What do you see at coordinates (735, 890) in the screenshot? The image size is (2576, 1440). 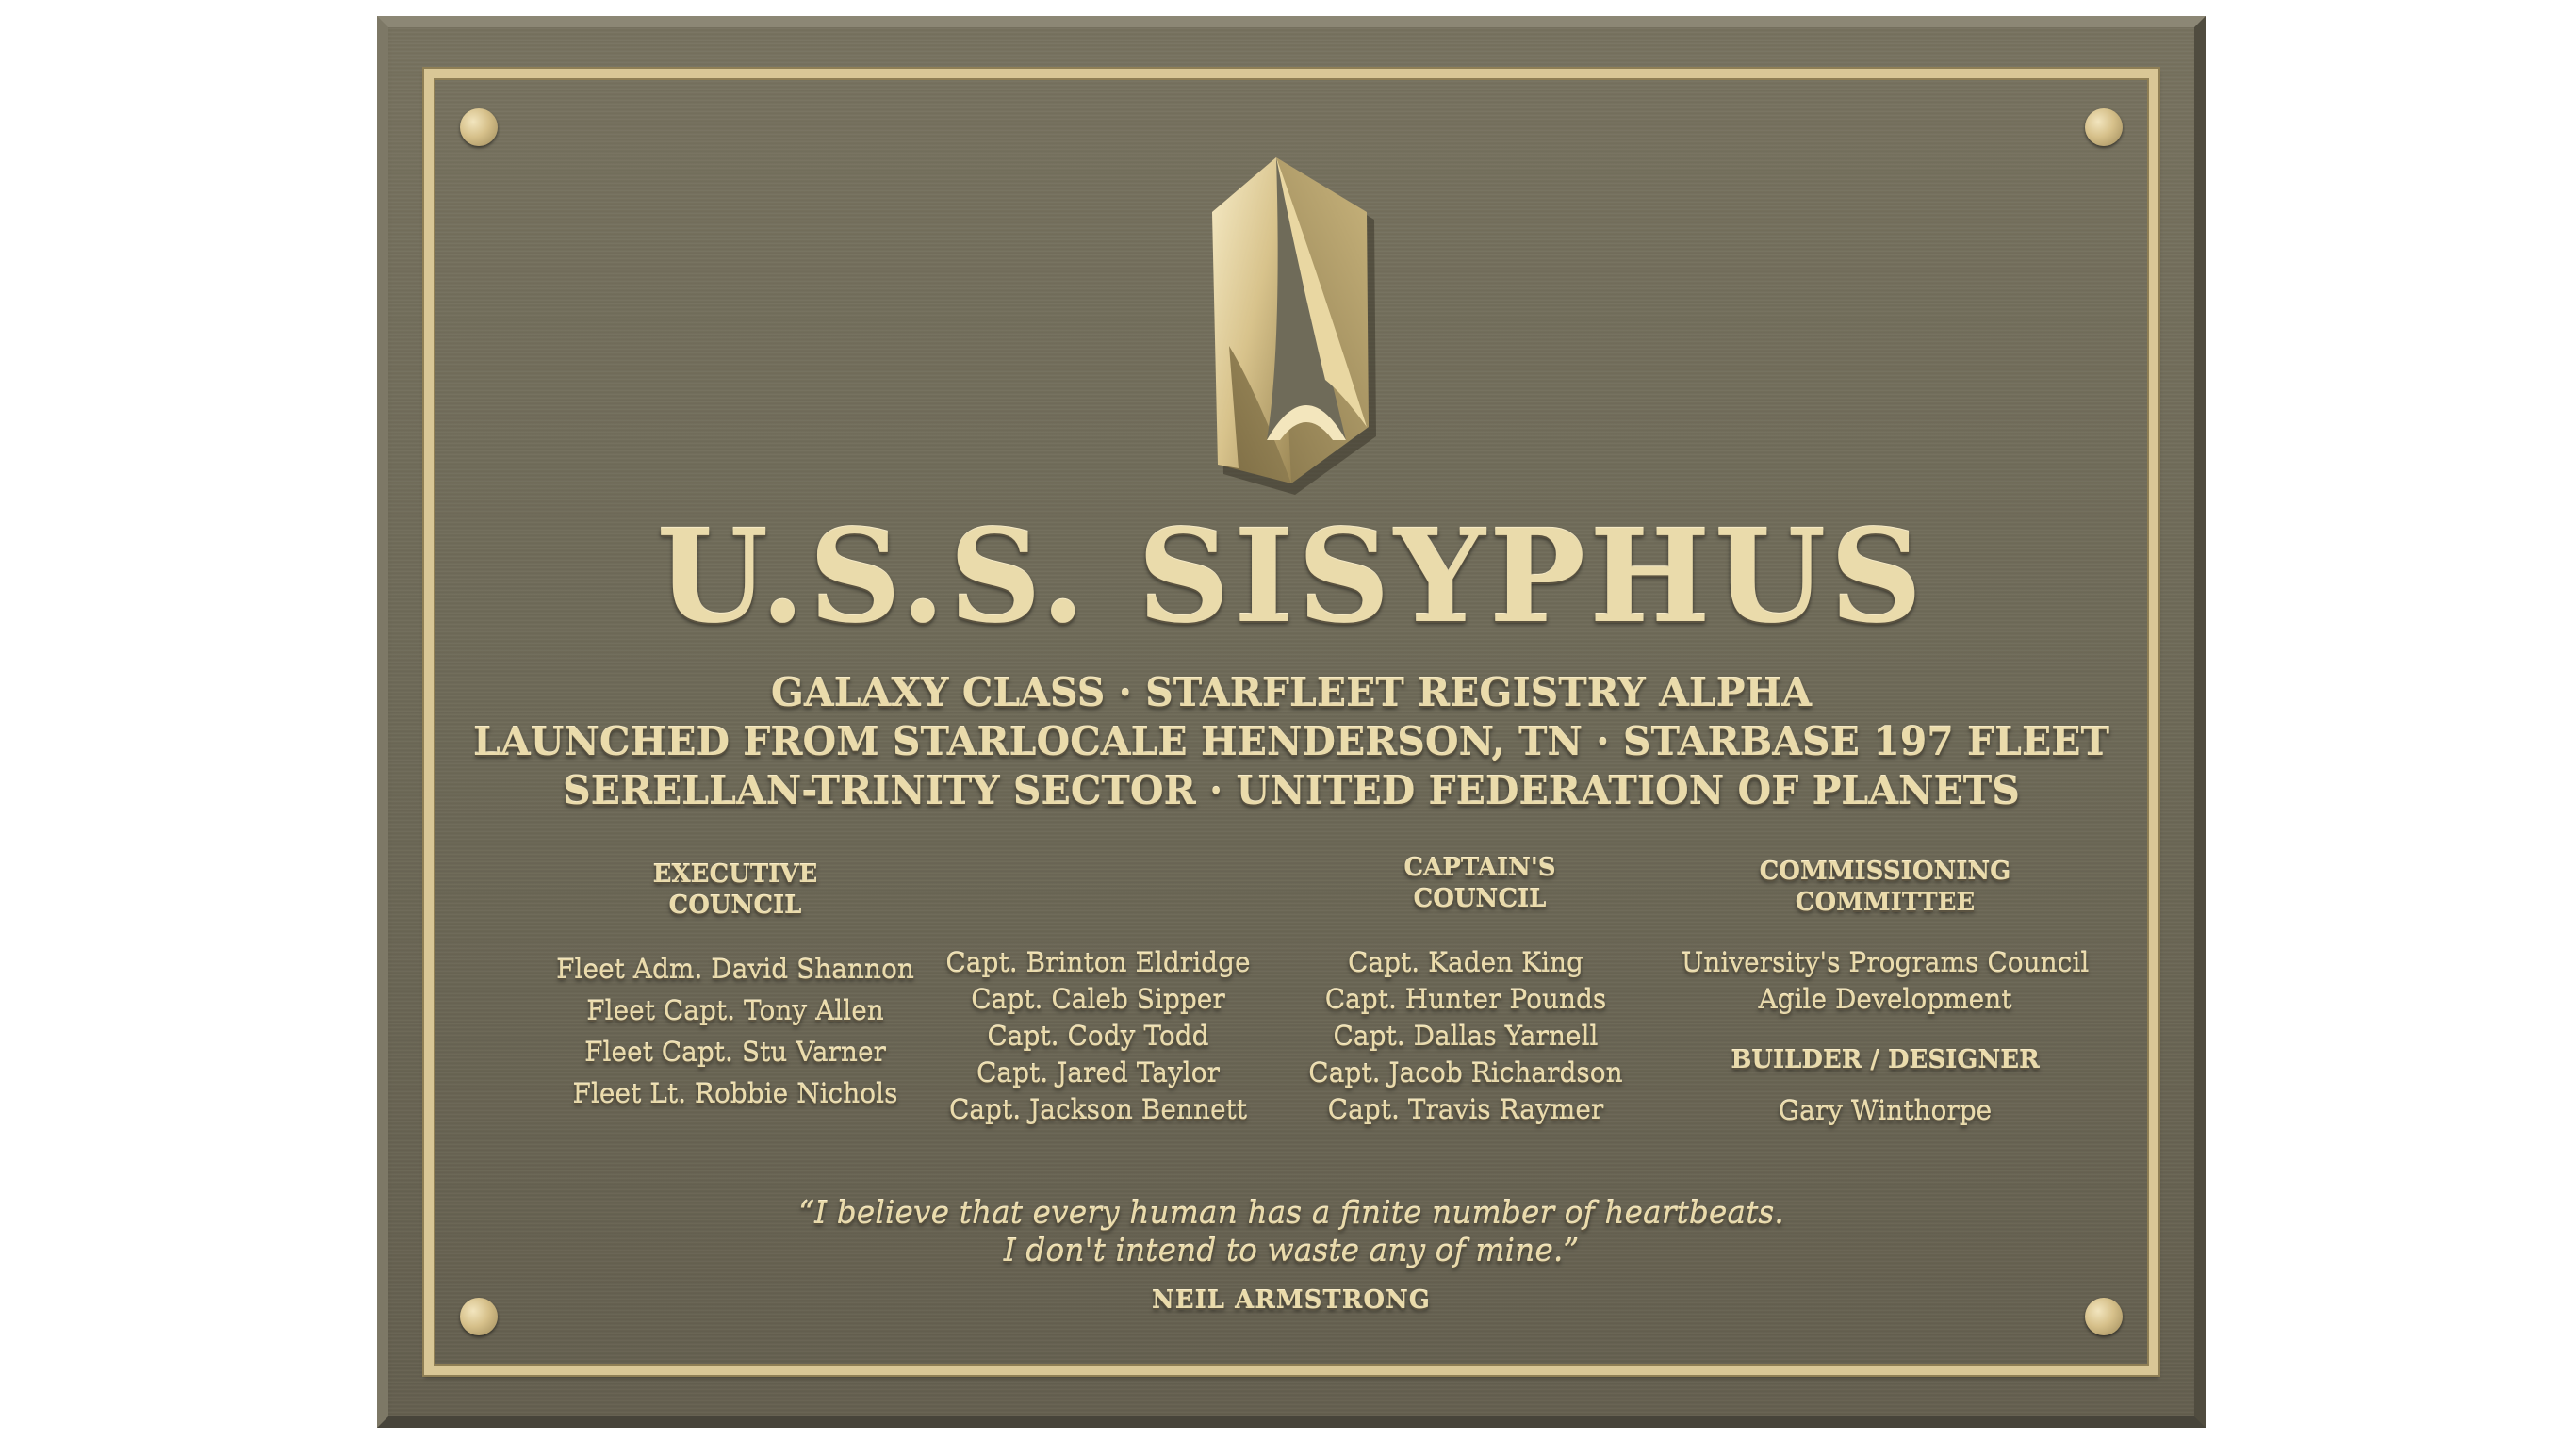 I see `executive-council-heading: EXECUTIVE COUNCIL` at bounding box center [735, 890].